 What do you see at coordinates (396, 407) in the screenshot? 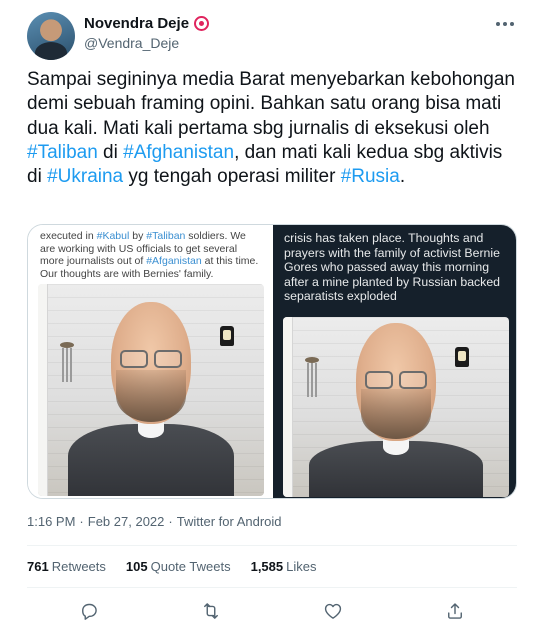
I see `right-photo` at bounding box center [396, 407].